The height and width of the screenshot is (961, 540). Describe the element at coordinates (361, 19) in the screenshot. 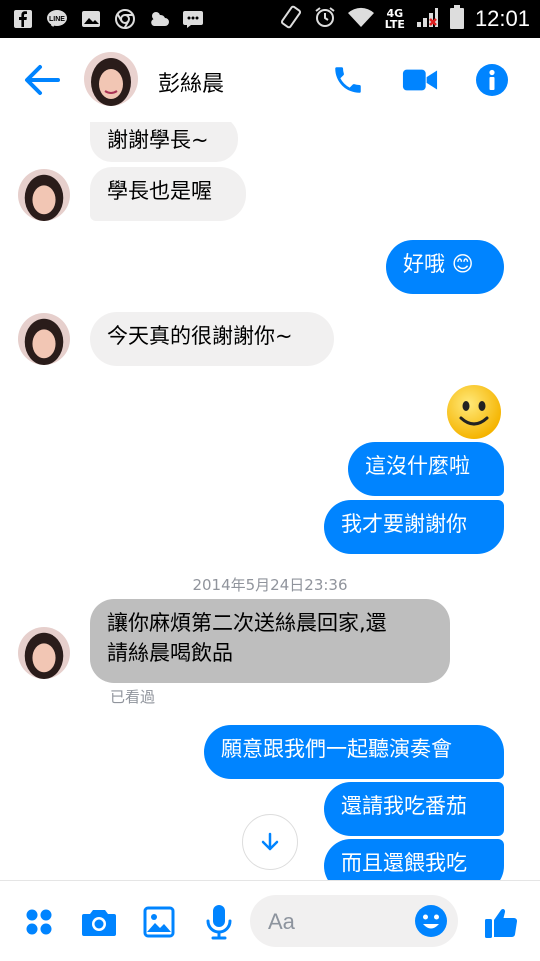

I see `wifi-icon` at that location.